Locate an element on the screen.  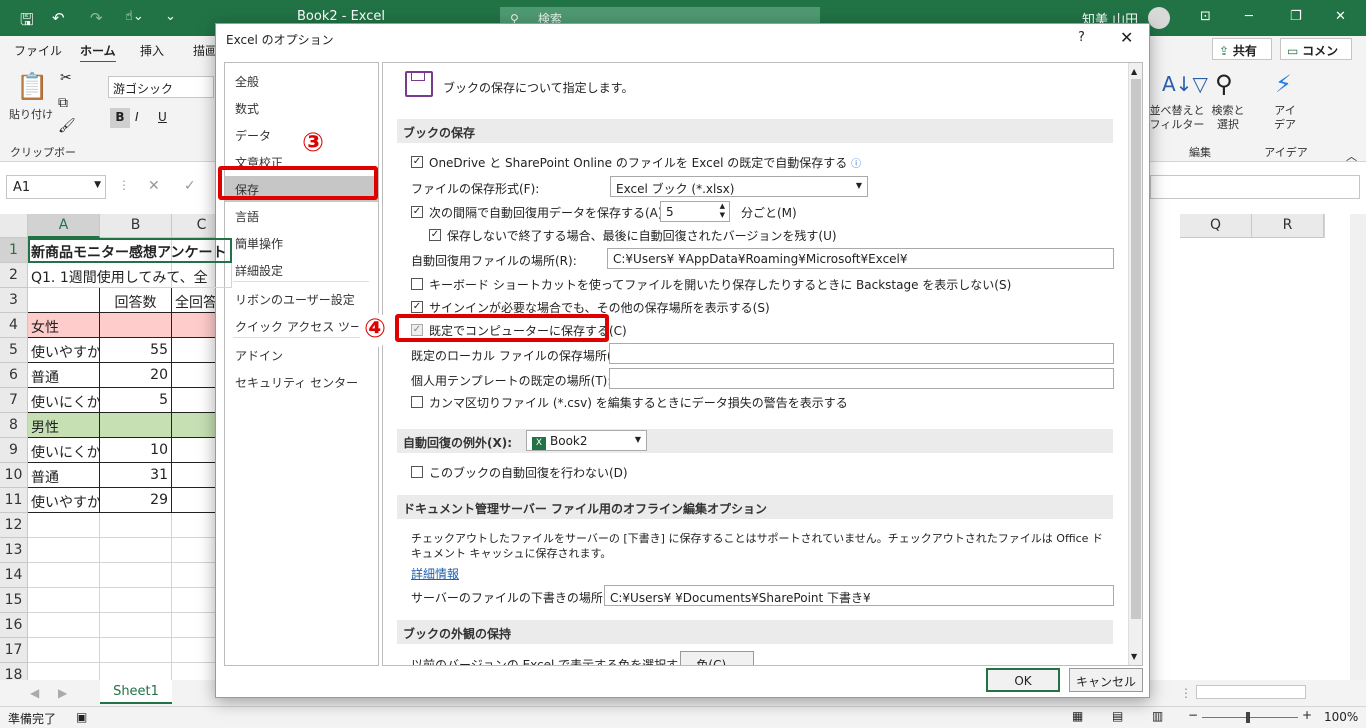
disable-autorecover-checkbox is located at coordinates (417, 472).